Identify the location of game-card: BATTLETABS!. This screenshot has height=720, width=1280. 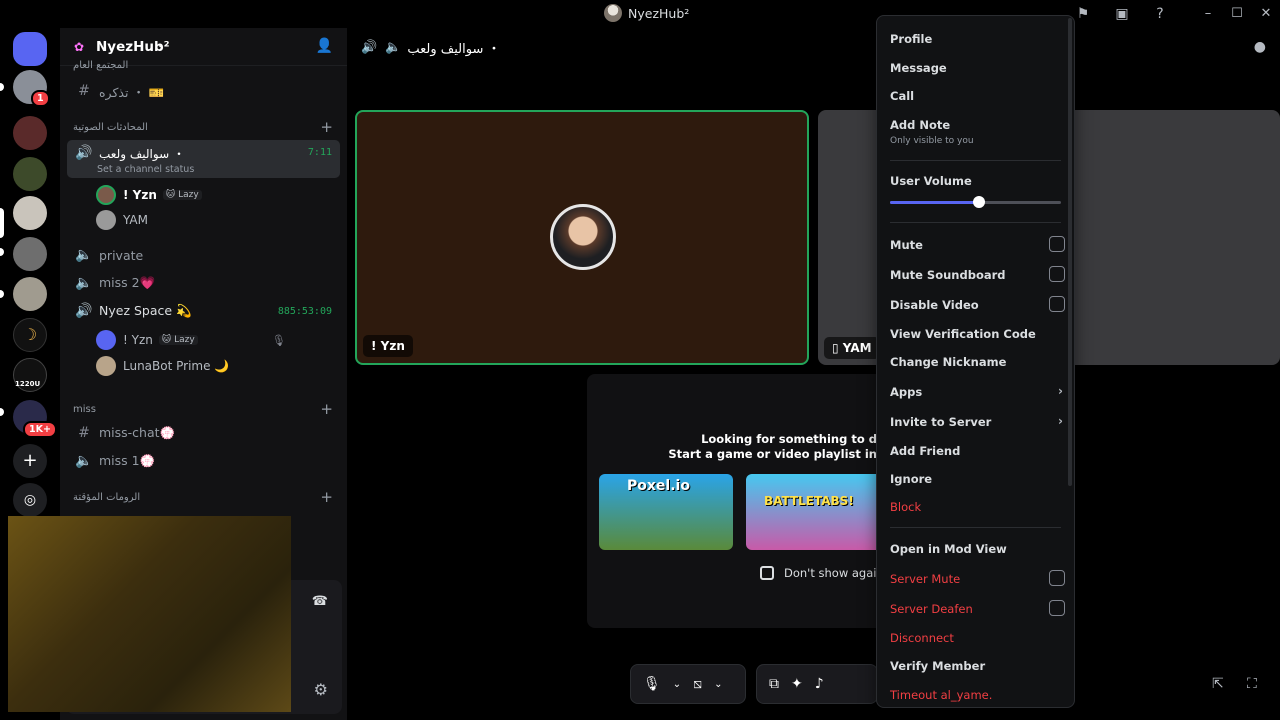
(816, 512).